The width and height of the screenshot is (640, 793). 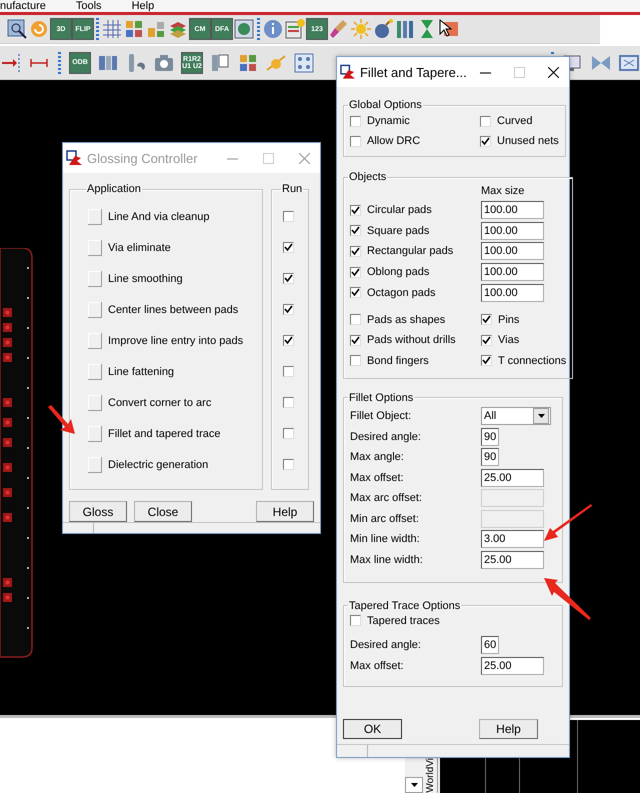 What do you see at coordinates (532, 360) in the screenshot?
I see `option-label: T connections` at bounding box center [532, 360].